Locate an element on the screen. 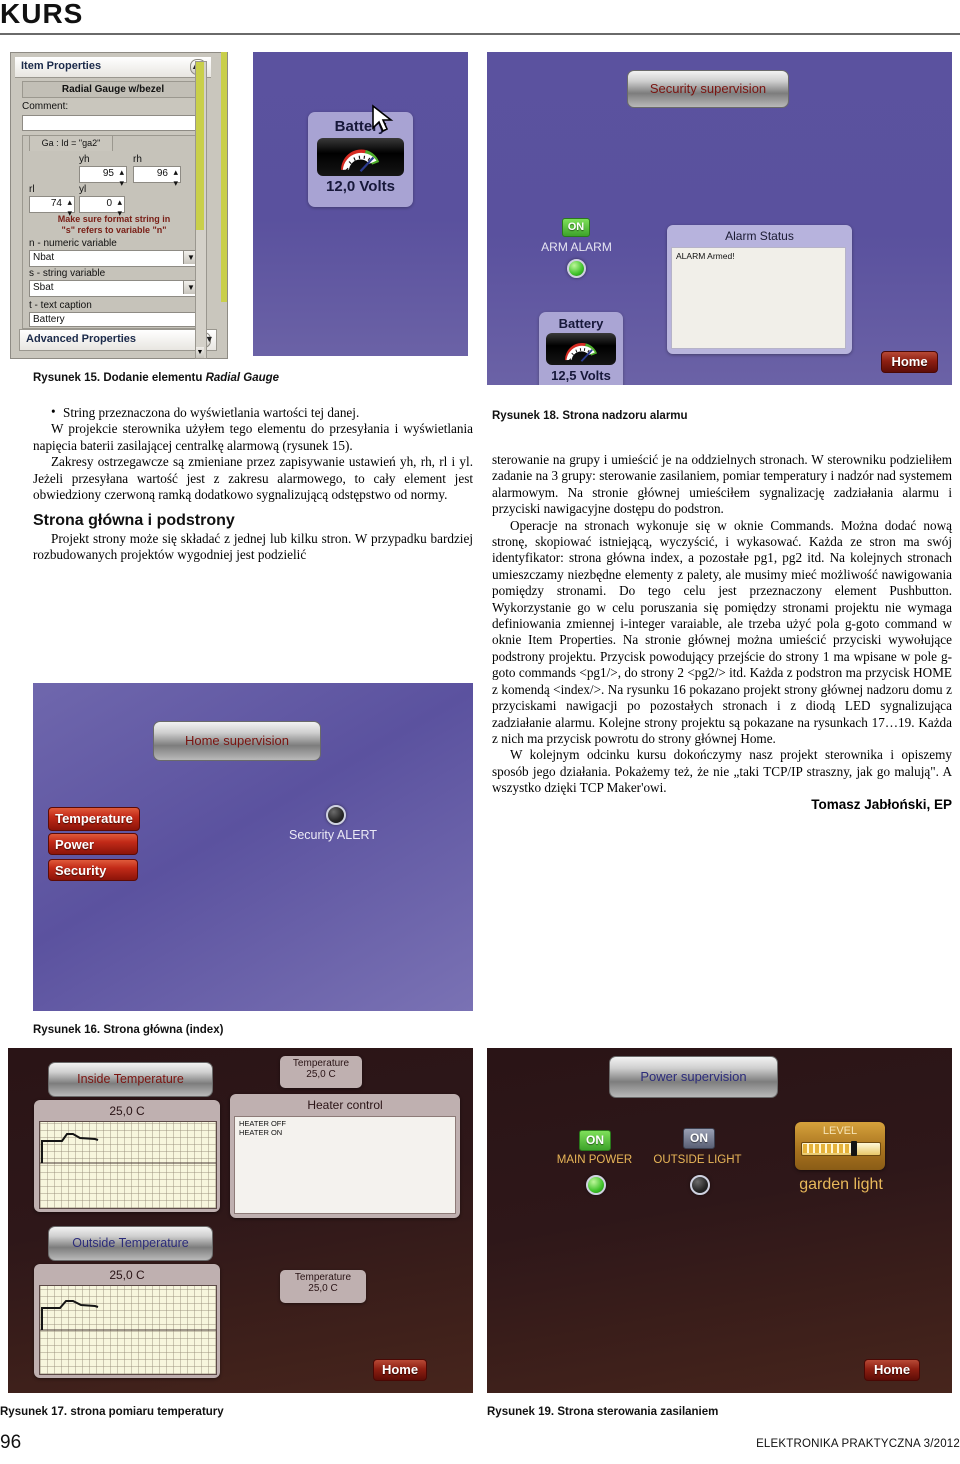 This screenshot has height=1464, width=960. outside-light-led-icon is located at coordinates (700, 1185).